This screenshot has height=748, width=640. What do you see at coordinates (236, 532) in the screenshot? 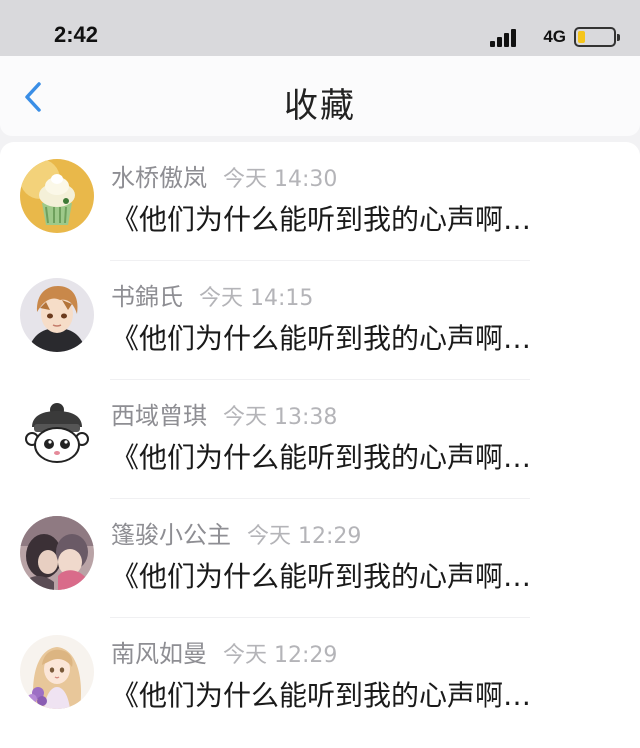
I see `item-header: 篷骏小公主 今天 12:29` at bounding box center [236, 532].